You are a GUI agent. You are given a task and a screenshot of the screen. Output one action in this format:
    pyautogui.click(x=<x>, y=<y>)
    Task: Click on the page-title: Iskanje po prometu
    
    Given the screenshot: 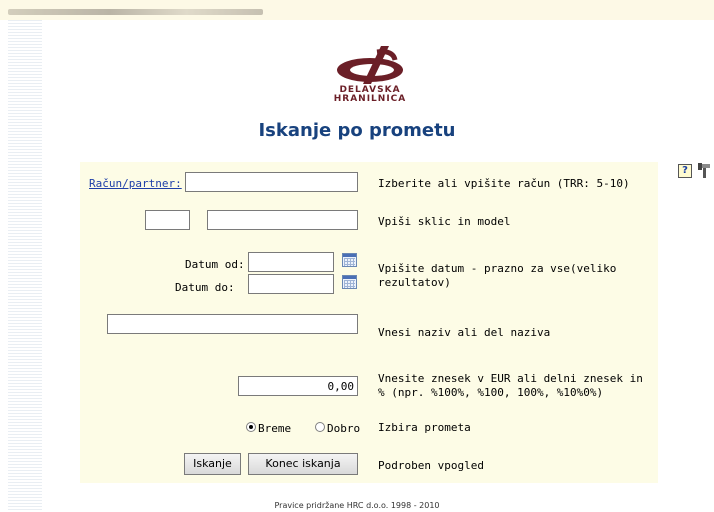 What is the action you would take?
    pyautogui.click(x=357, y=130)
    